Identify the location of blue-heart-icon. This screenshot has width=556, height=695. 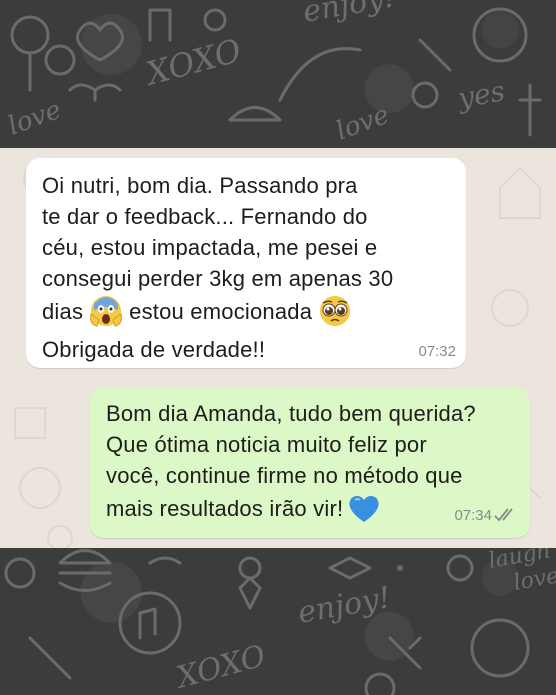
(364, 508).